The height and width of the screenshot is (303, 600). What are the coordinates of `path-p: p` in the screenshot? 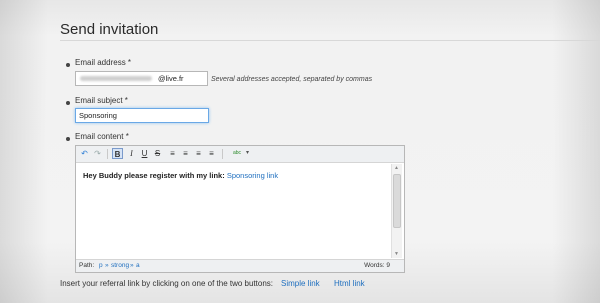 It's located at (101, 265).